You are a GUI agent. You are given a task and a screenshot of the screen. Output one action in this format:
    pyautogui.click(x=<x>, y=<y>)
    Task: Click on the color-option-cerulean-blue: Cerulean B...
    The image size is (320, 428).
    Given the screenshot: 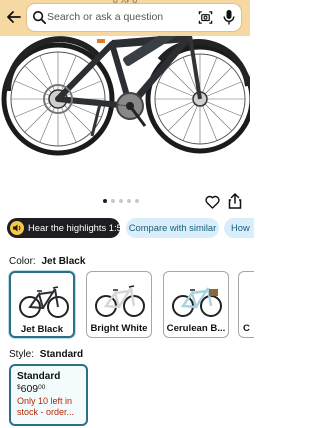 What is the action you would take?
    pyautogui.click(x=196, y=304)
    